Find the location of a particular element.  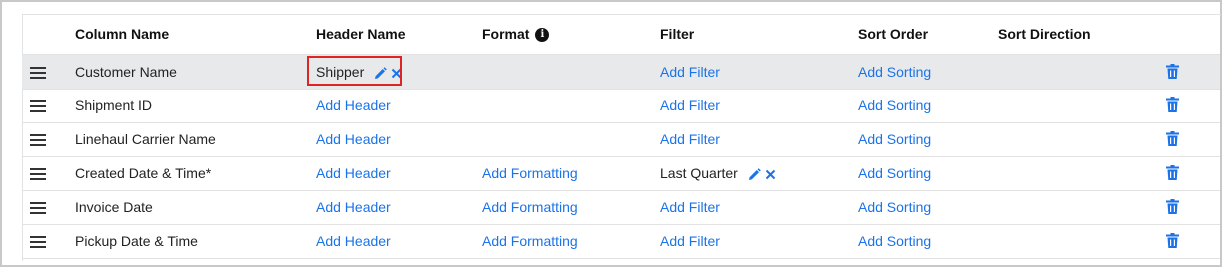

info-icon: i is located at coordinates (542, 35).